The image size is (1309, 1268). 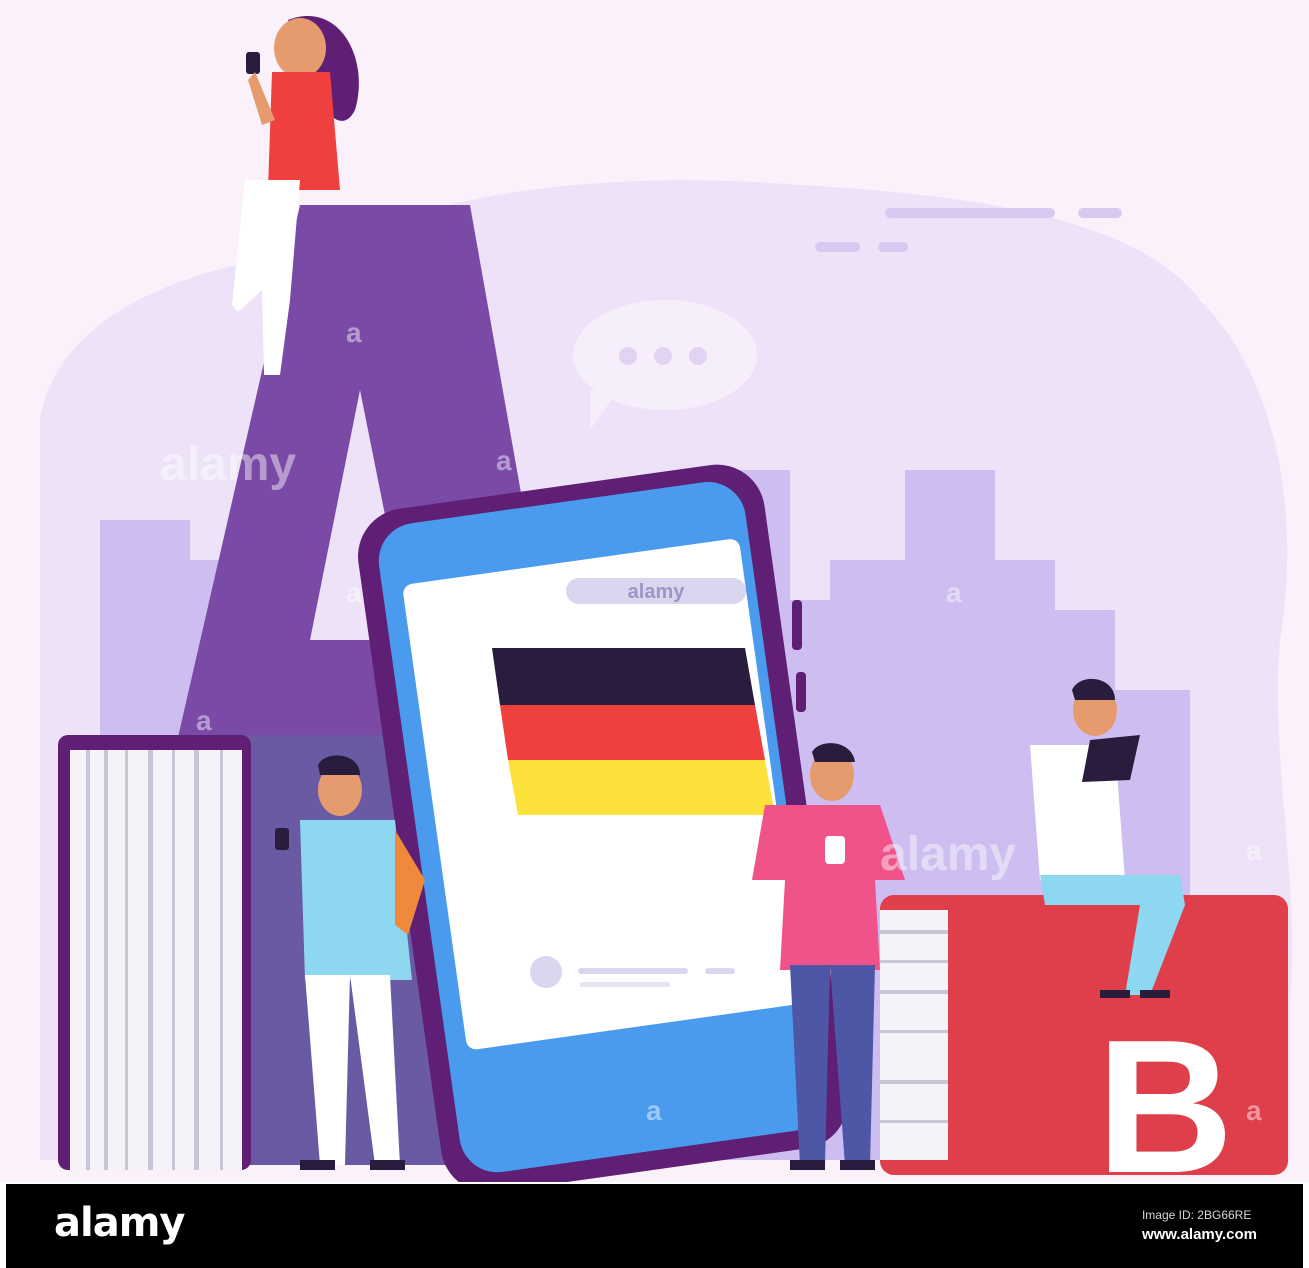 What do you see at coordinates (1164, 1091) in the screenshot?
I see `letter-b: B` at bounding box center [1164, 1091].